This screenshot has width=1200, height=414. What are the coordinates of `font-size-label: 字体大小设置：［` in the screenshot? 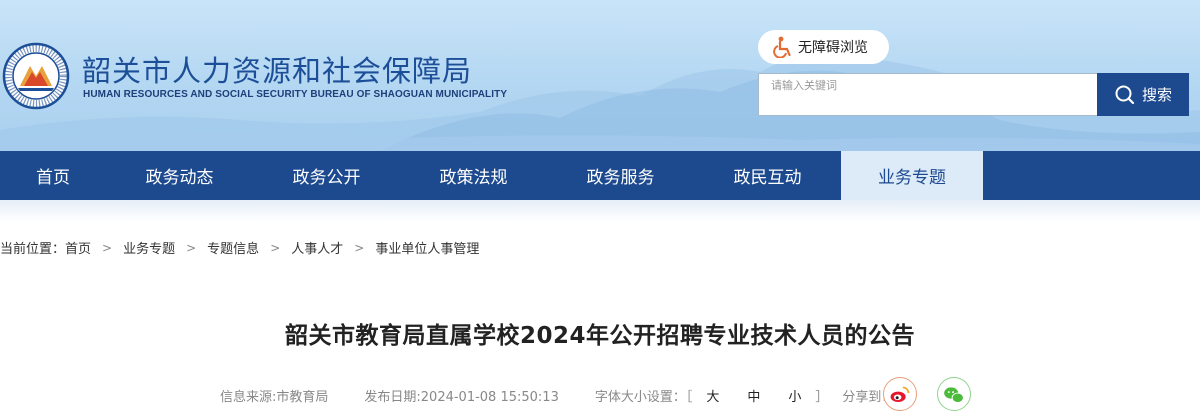 It's located at (643, 397).